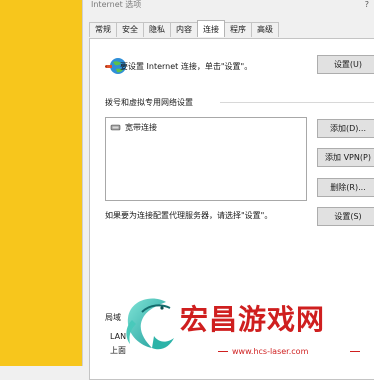 The image size is (374, 380). What do you see at coordinates (345, 157) in the screenshot?
I see `add-vpn-button: 添加 VPN(P)` at bounding box center [345, 157].